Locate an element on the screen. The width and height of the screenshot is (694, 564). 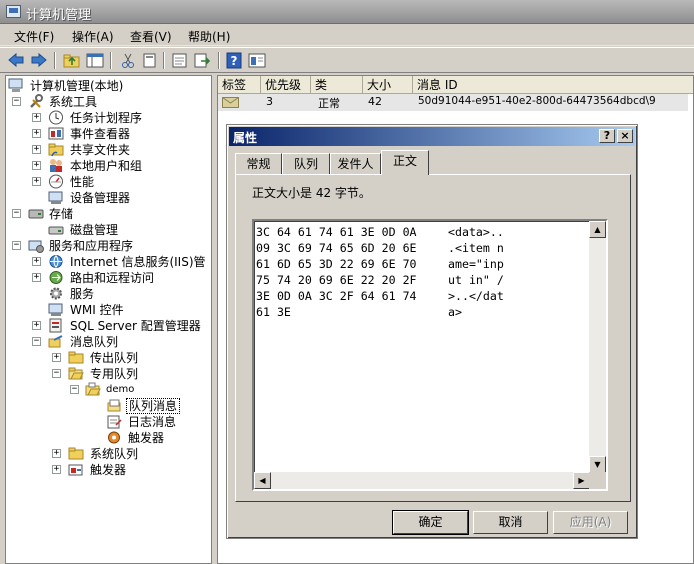
hex-ascii: >..</dat is located at coordinates (476, 296).